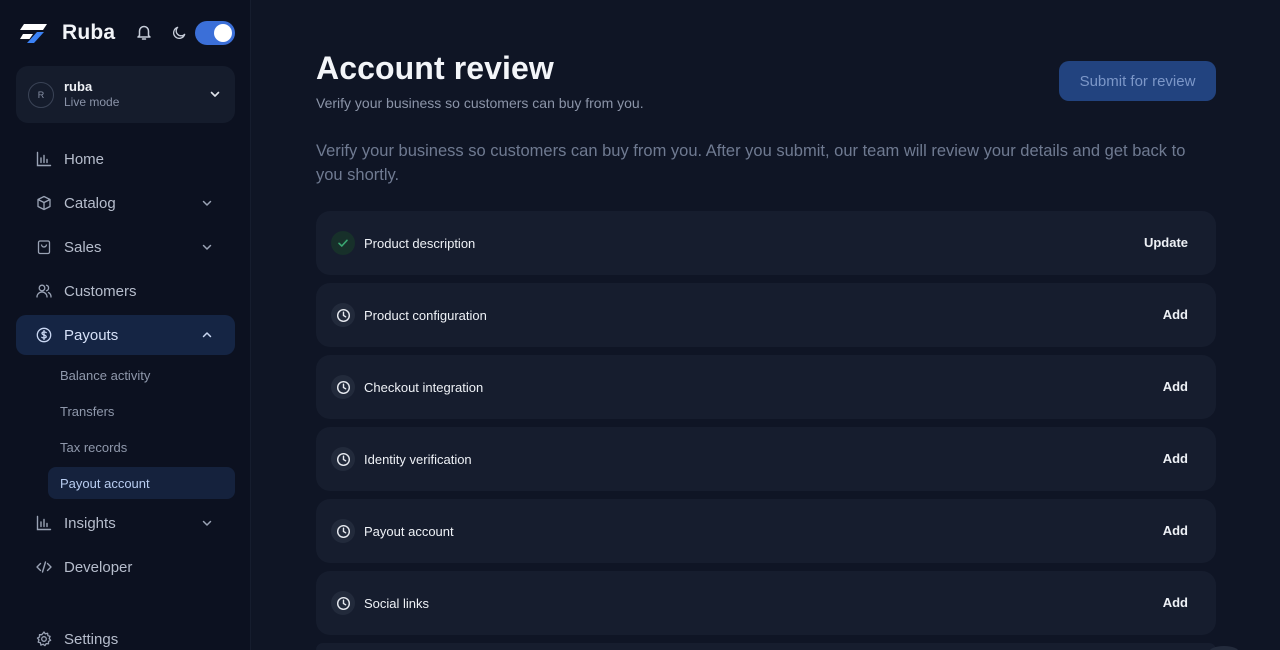  I want to click on account-mode: Live mode, so click(92, 101).